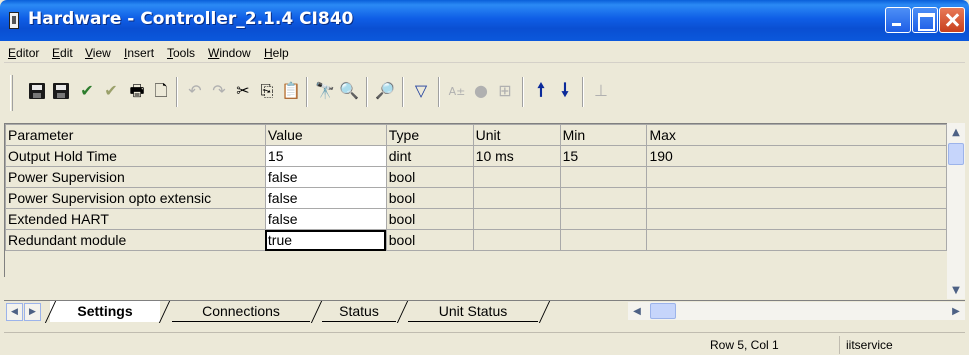 Image resolution: width=969 pixels, height=355 pixels. What do you see at coordinates (139, 53) in the screenshot?
I see `menu-insert: Insert` at bounding box center [139, 53].